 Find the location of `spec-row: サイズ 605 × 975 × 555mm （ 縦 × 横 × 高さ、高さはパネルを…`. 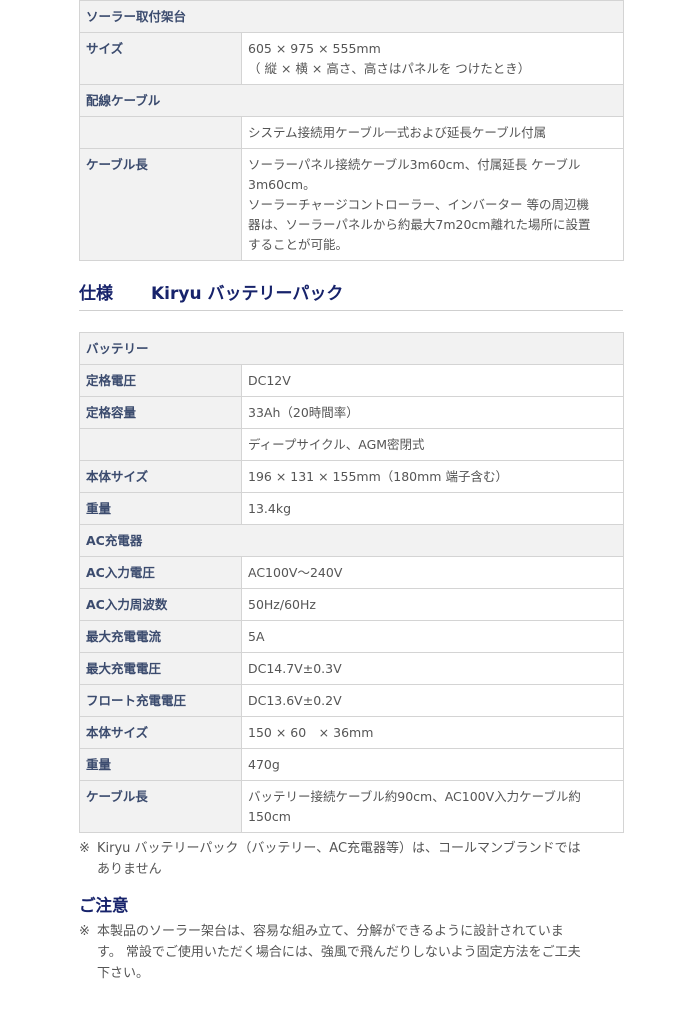

spec-row: サイズ 605 × 975 × 555mm （ 縦 × 横 × 高さ、高さはパネルを… is located at coordinates (352, 58).